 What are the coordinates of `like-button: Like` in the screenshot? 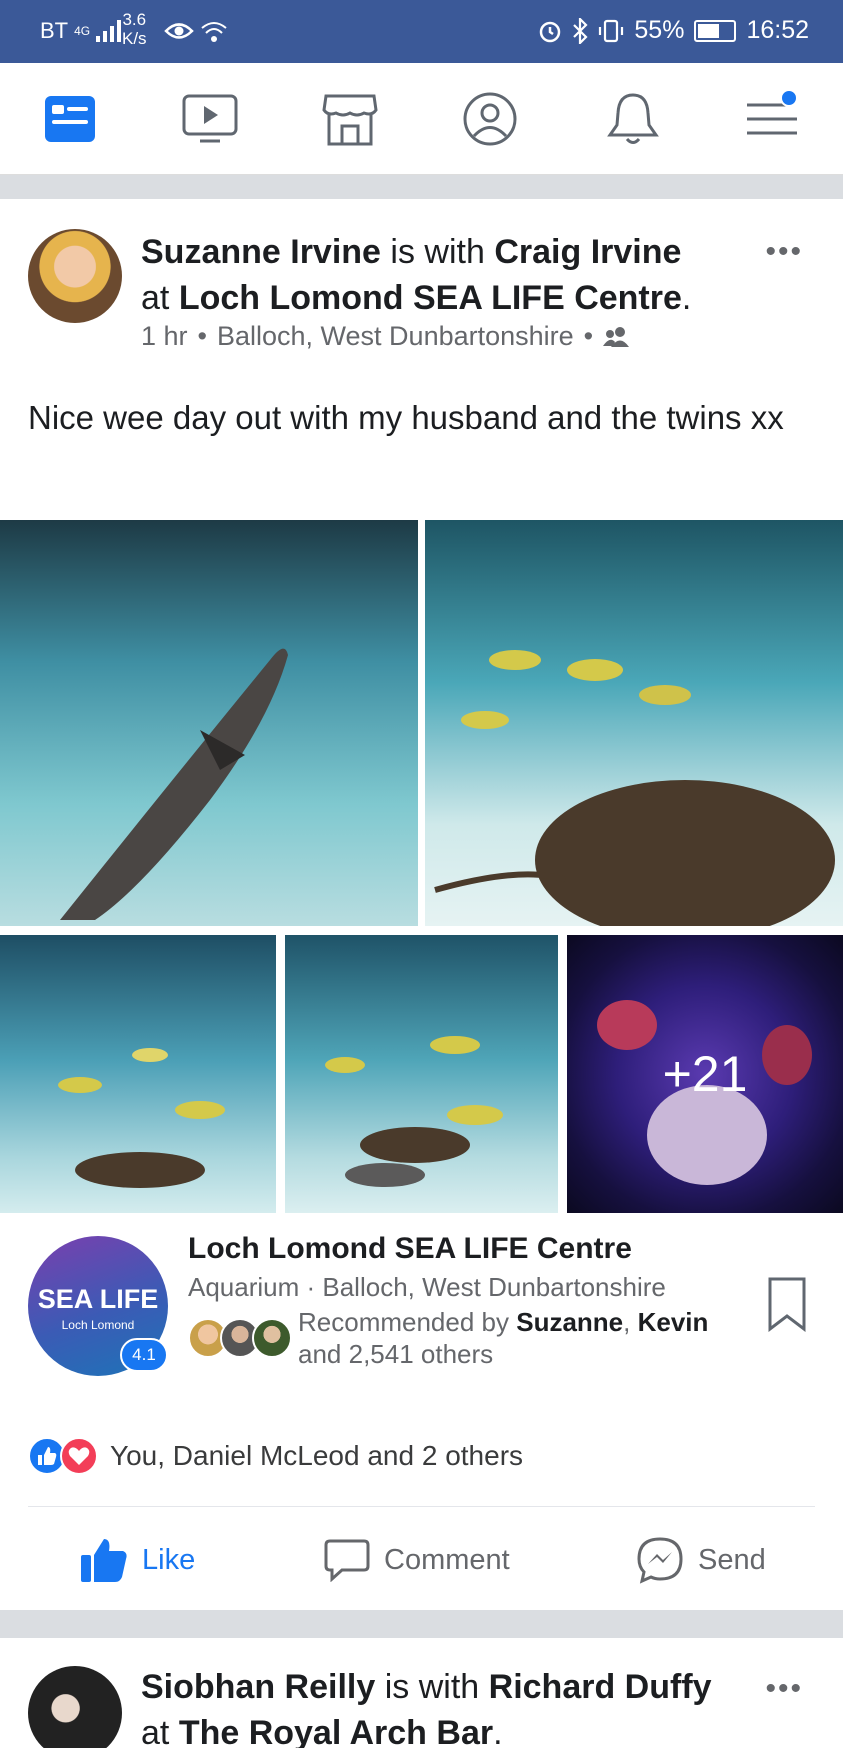 It's located at (137, 1560).